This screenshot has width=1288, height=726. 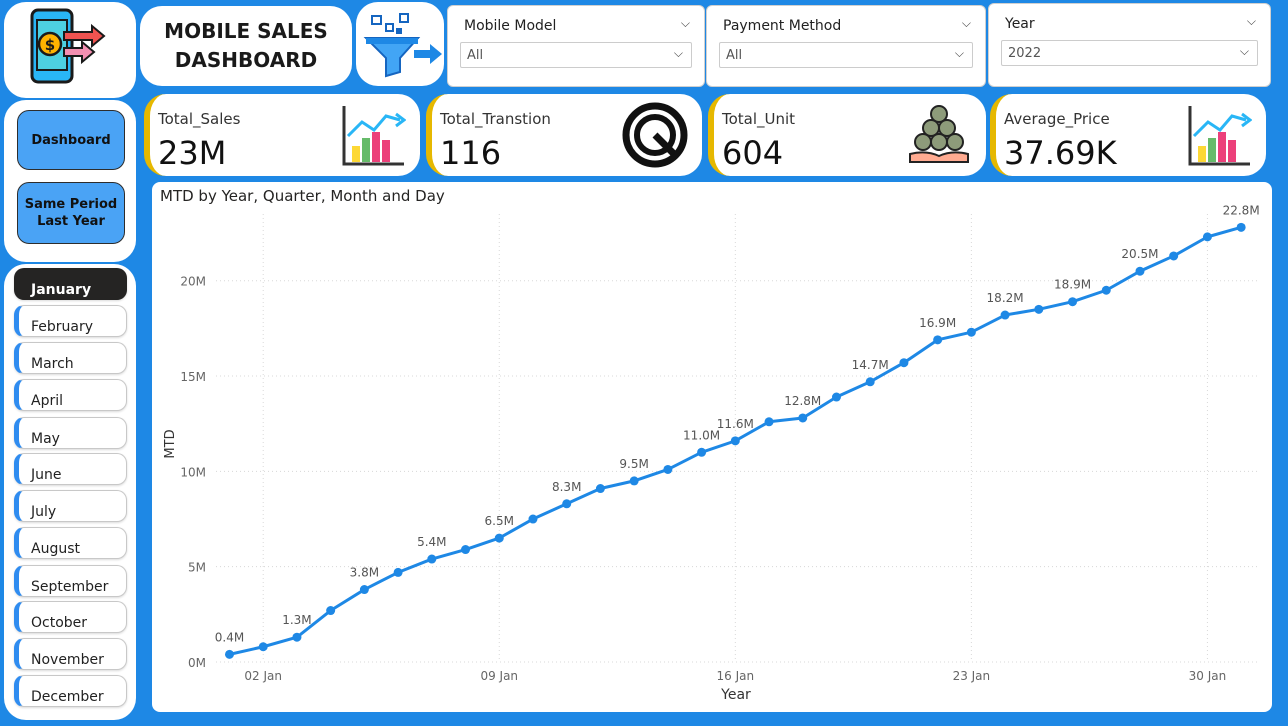 I want to click on kpi-label: Average_Price, so click(x=1057, y=119).